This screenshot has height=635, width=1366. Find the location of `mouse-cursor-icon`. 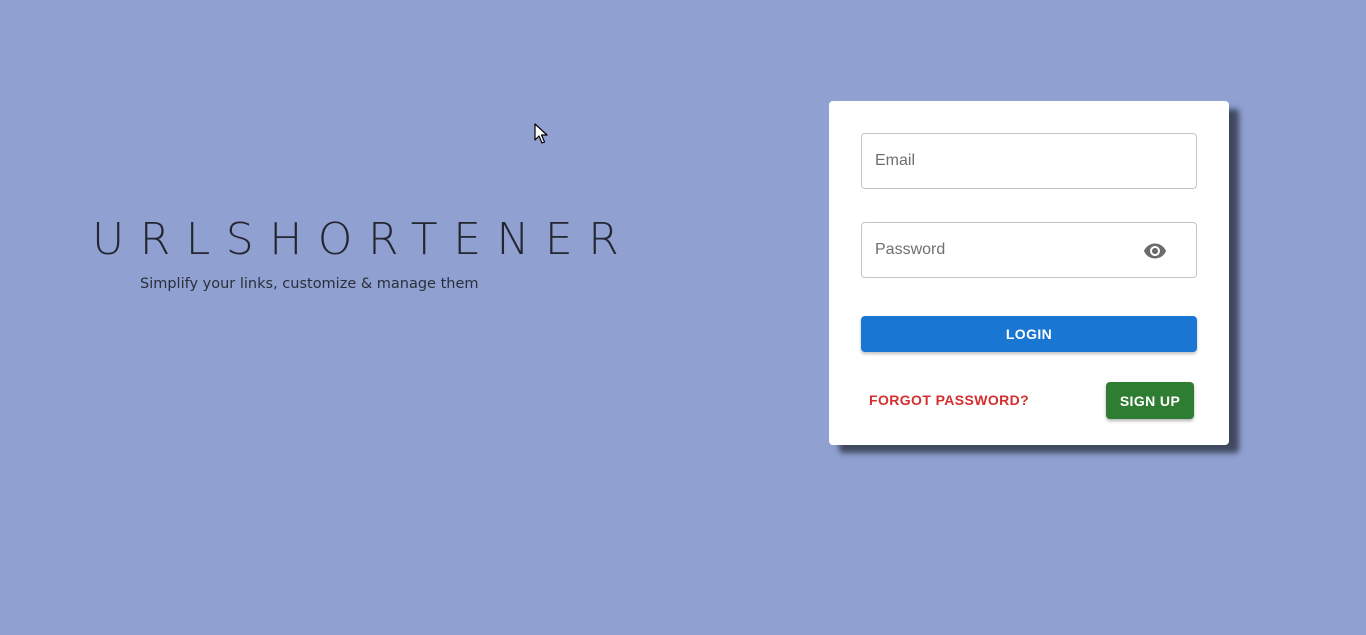

mouse-cursor-icon is located at coordinates (541, 136).